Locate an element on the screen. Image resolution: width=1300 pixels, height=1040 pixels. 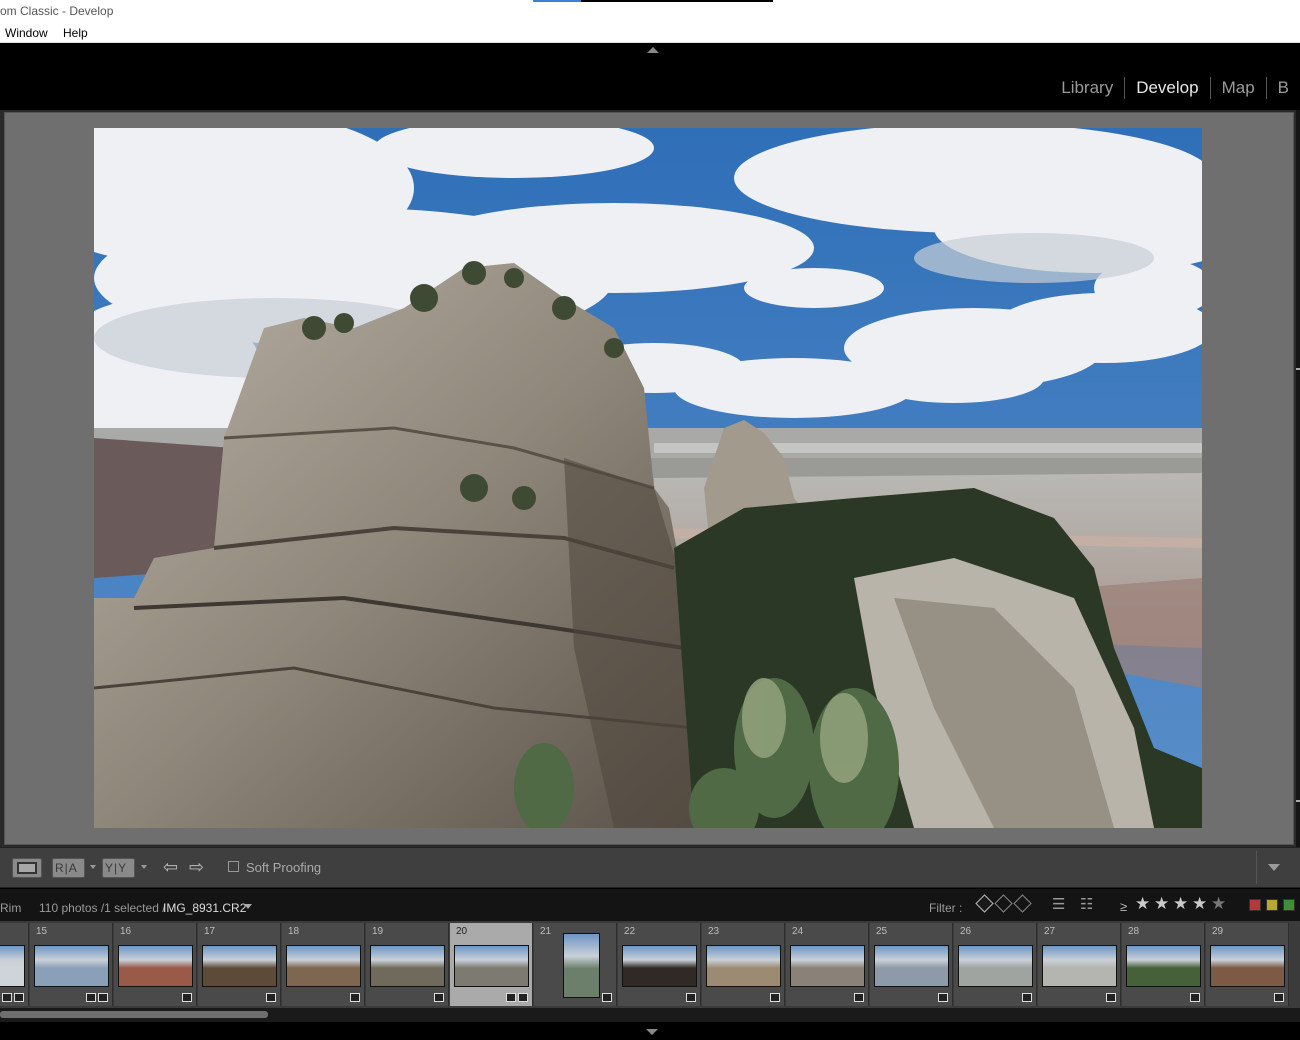
filmstrip-cell: 28 is located at coordinates (1163, 964).